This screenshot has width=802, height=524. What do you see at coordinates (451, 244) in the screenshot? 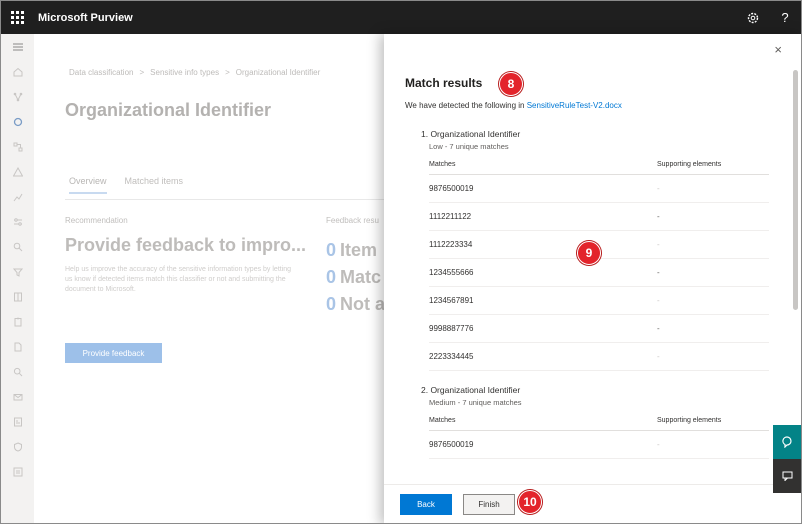
I see `match-value: 1112223334` at bounding box center [451, 244].